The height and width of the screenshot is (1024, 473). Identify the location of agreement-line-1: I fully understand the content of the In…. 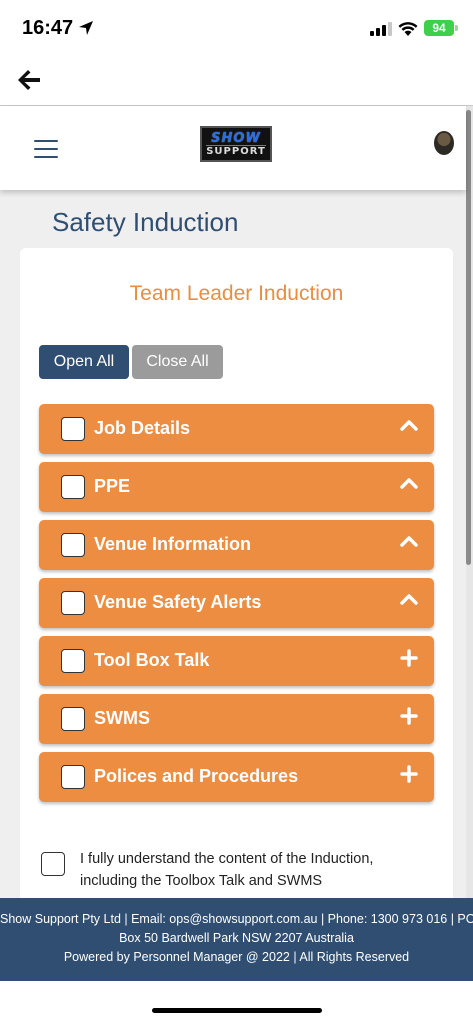
(227, 859).